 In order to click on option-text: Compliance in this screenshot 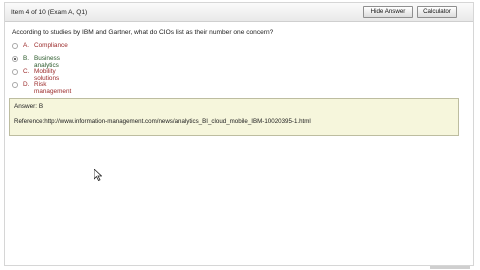, I will do `click(51, 45)`.